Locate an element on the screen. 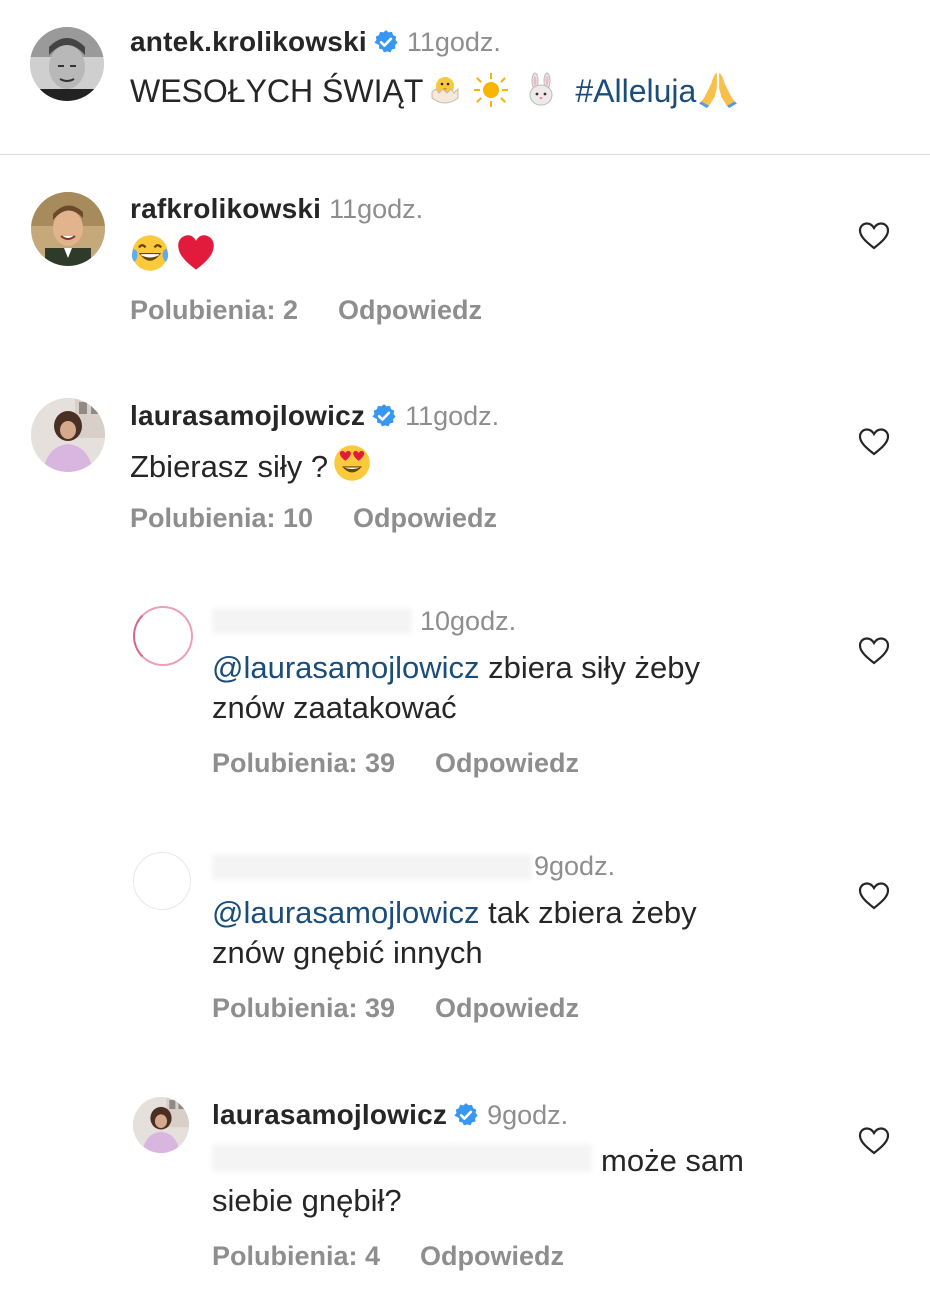 This screenshot has height=1316, width=930. post-author-username: antek.krolikowski is located at coordinates (248, 41).